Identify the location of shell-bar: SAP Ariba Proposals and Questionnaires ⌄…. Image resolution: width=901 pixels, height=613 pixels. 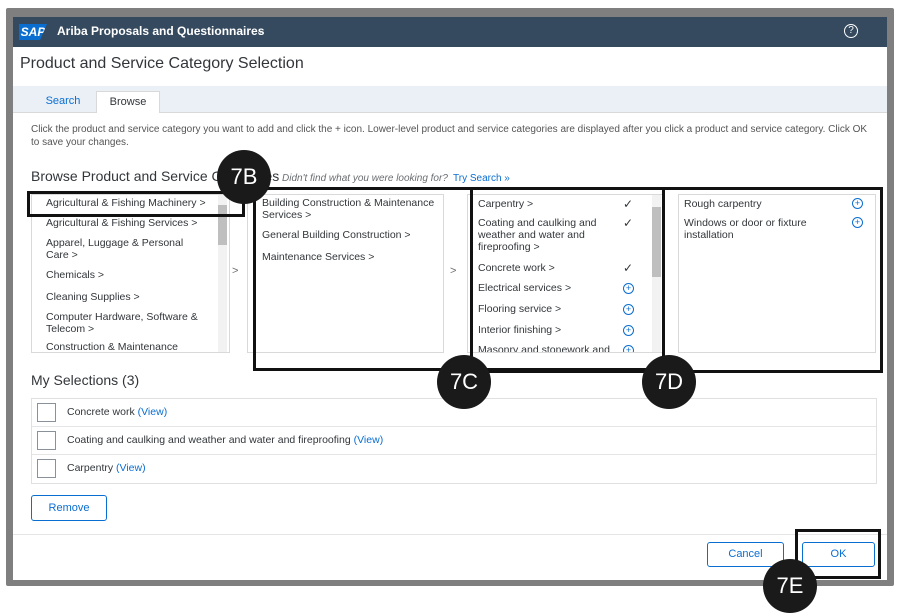
(450, 32).